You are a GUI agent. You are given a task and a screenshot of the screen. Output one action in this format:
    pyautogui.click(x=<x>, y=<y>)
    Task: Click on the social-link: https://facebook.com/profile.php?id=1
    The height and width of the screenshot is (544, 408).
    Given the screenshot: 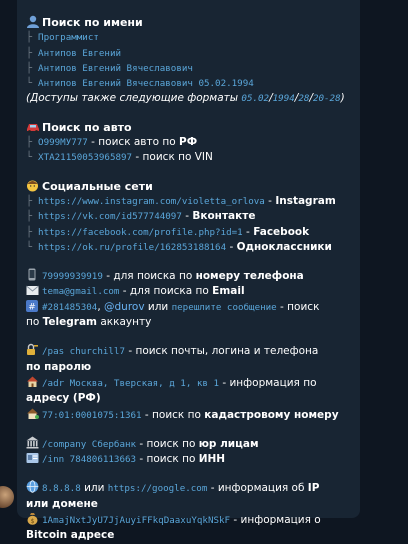 What is the action you would take?
    pyautogui.click(x=140, y=232)
    